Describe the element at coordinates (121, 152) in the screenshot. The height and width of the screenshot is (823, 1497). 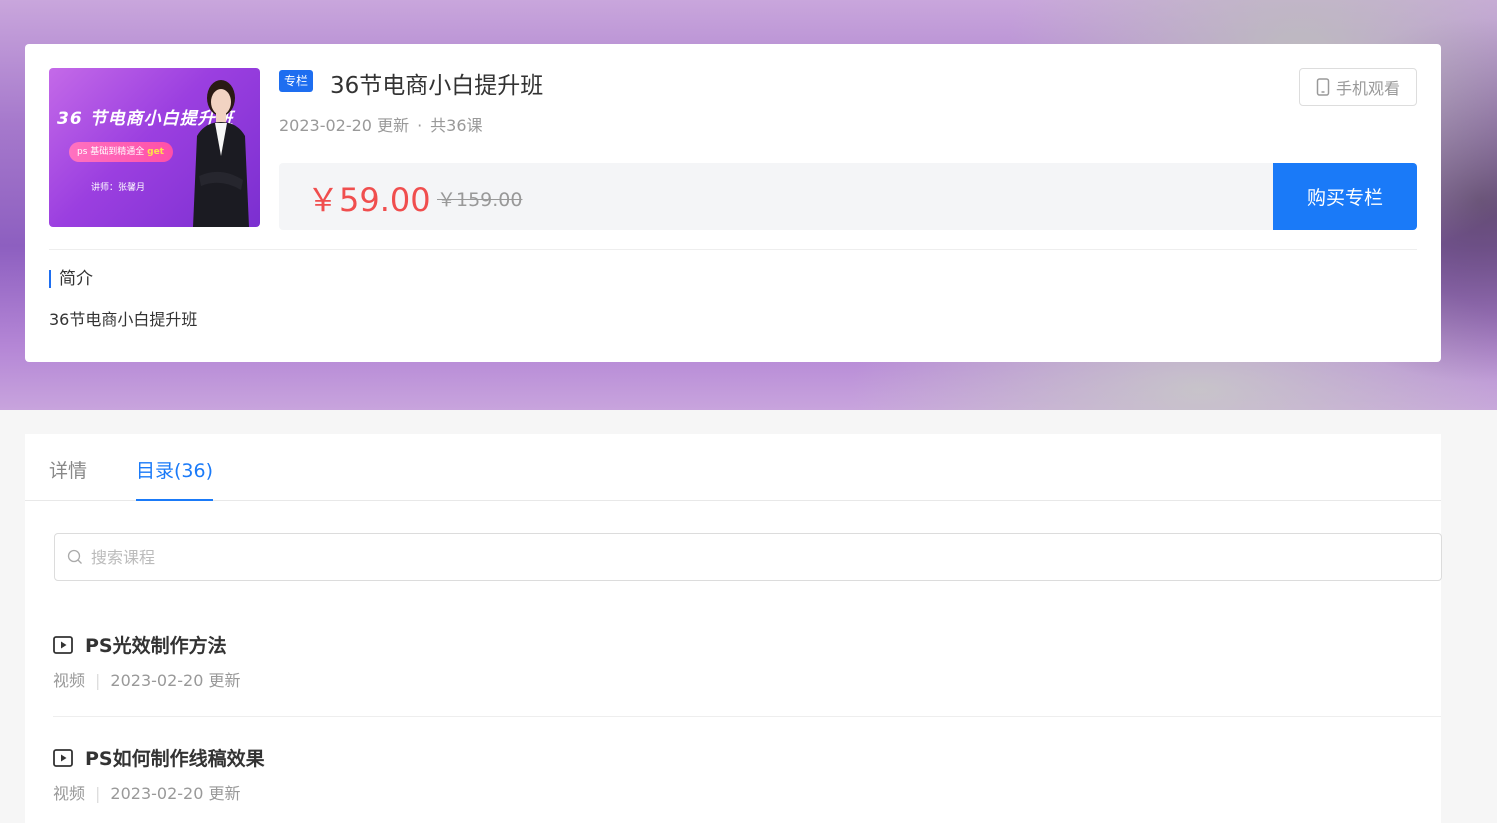
I see `cover-pill: ps 基础到精通全 get` at that location.